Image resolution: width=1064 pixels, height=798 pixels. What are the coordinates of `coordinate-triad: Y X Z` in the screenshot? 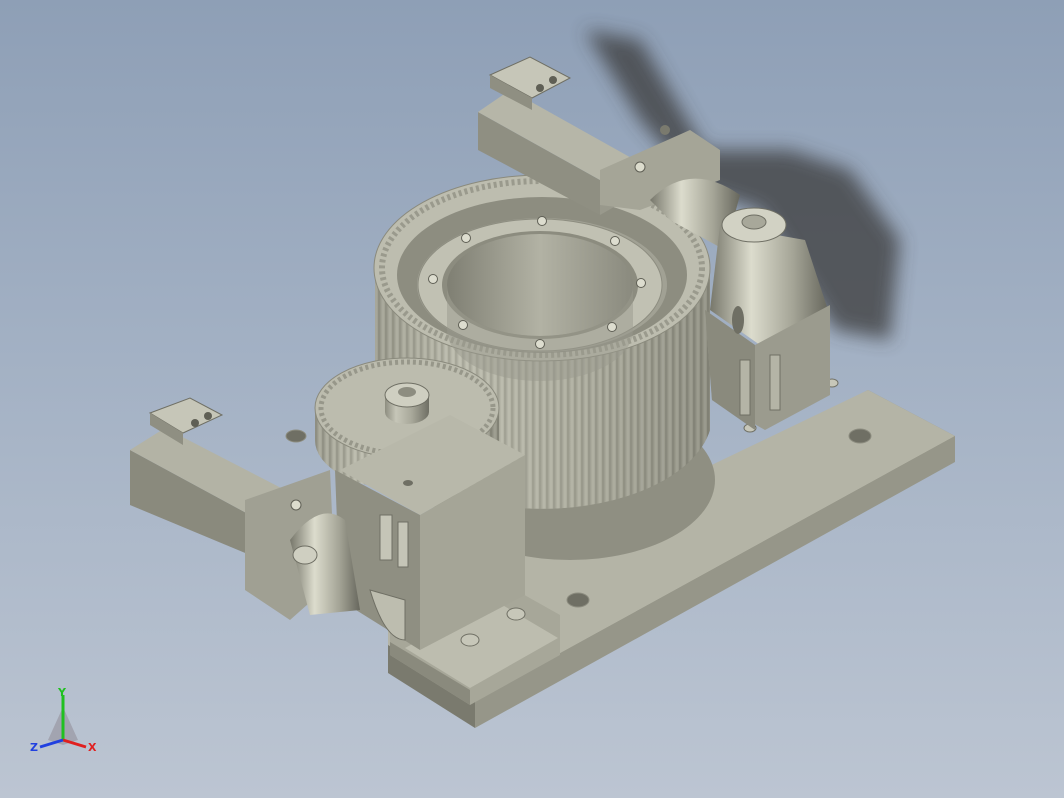 It's located at (68, 720).